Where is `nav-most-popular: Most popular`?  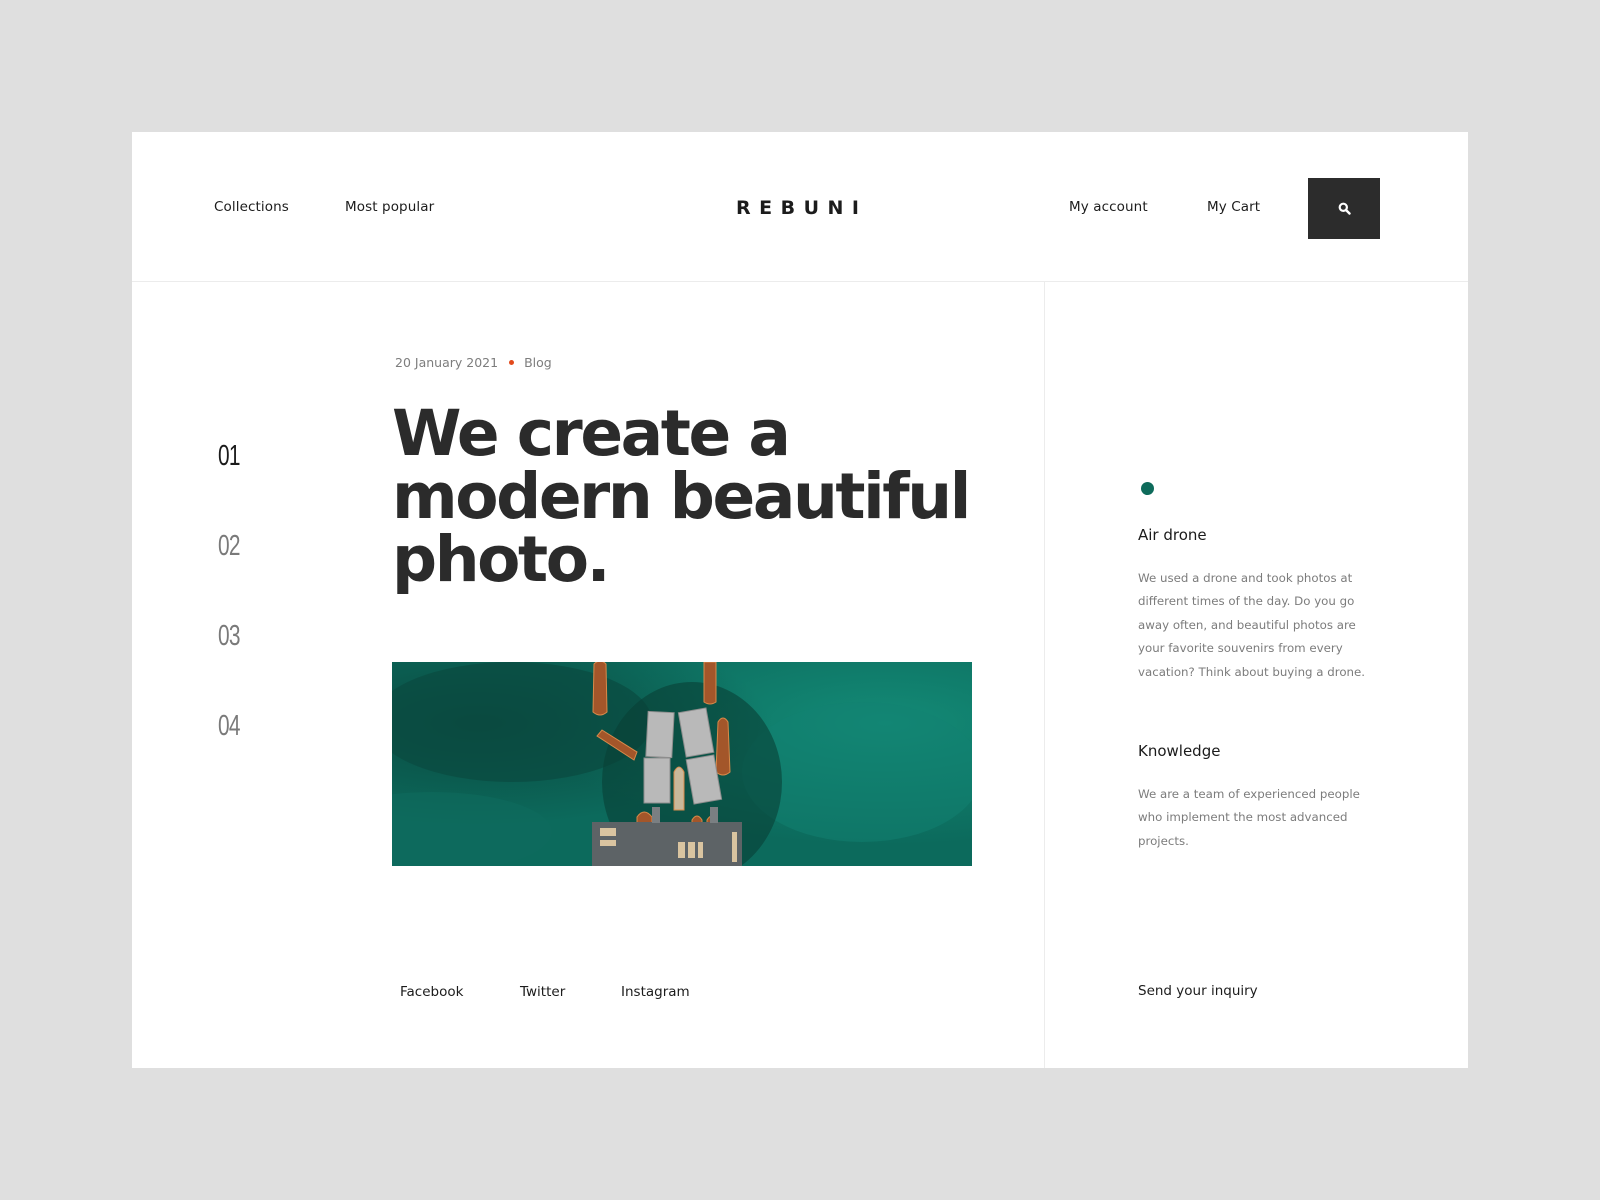
nav-most-popular: Most popular is located at coordinates (389, 207).